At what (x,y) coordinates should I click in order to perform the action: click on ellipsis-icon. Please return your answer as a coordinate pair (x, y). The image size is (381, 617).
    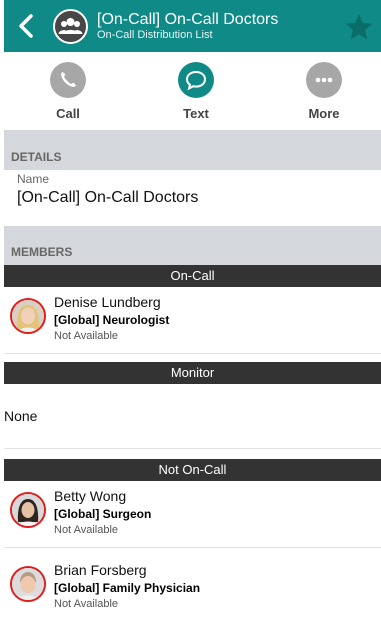
    Looking at the image, I should click on (324, 80).